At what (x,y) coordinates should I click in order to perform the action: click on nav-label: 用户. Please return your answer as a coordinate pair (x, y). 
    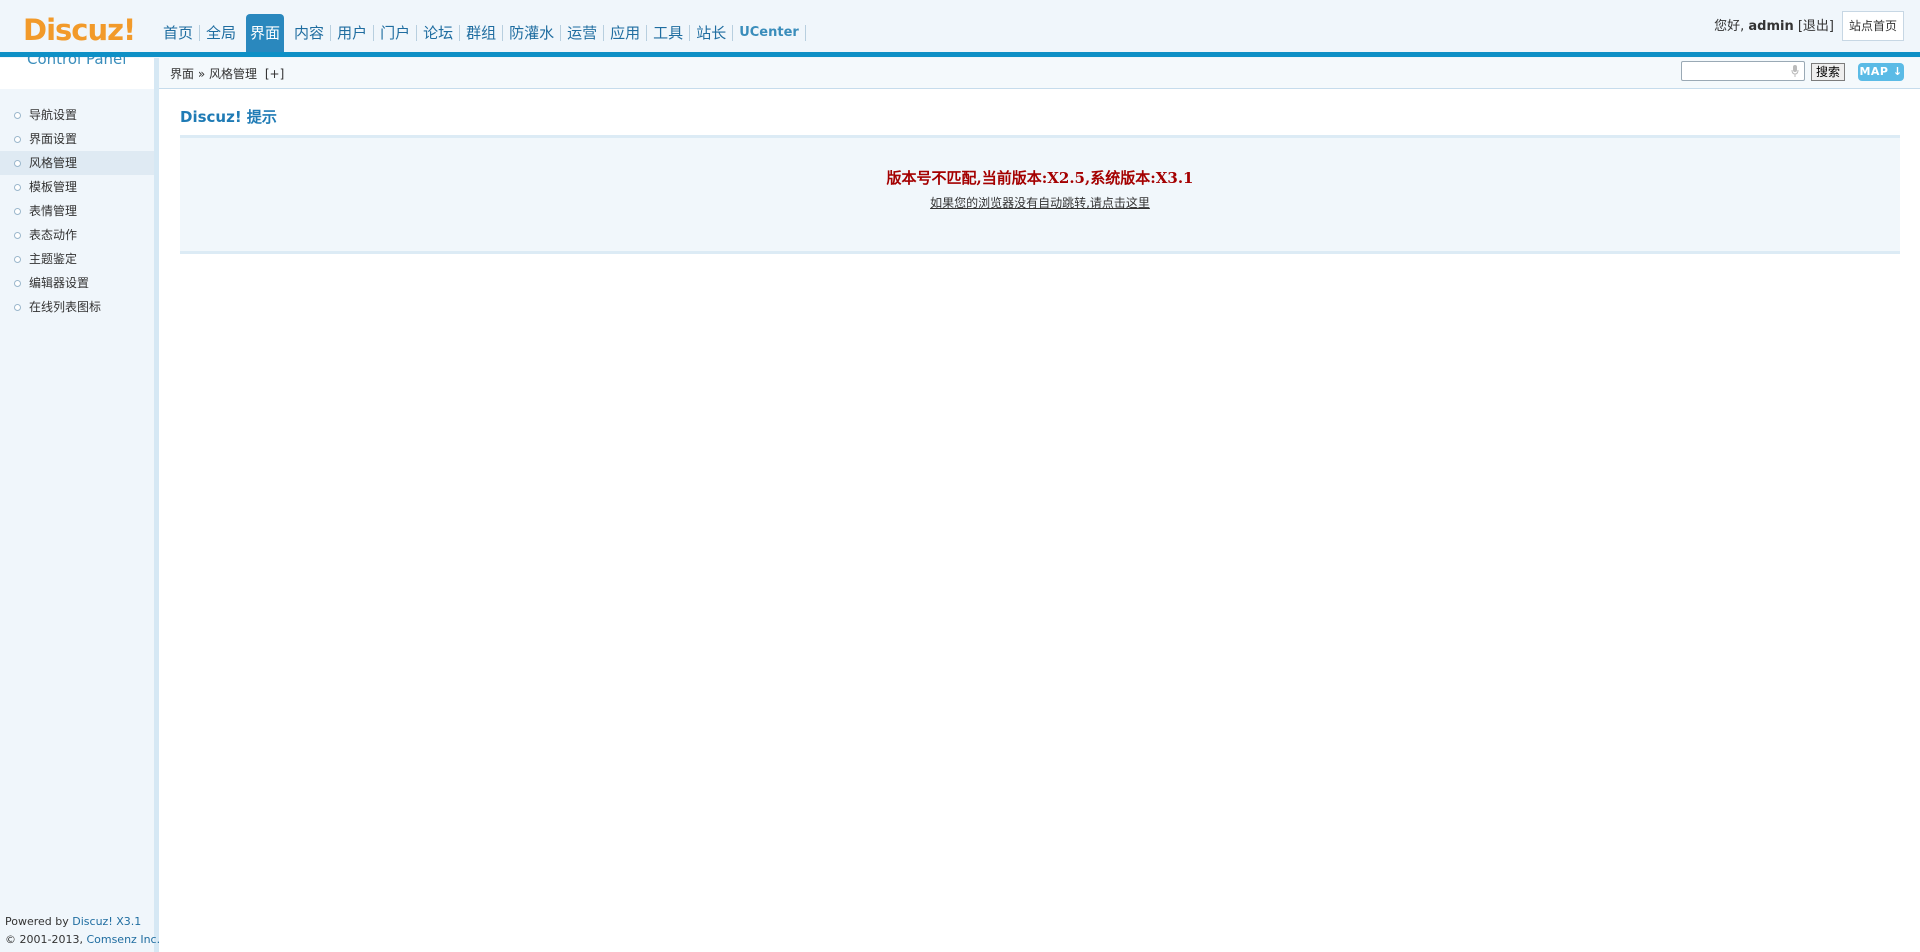
    Looking at the image, I should click on (352, 33).